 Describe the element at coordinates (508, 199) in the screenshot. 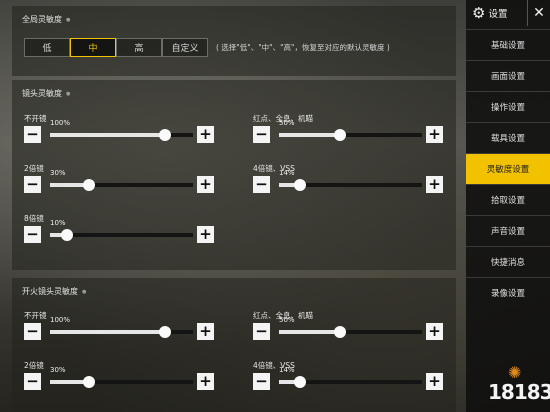

I see `sidebar-item-6: 拾取设置` at that location.